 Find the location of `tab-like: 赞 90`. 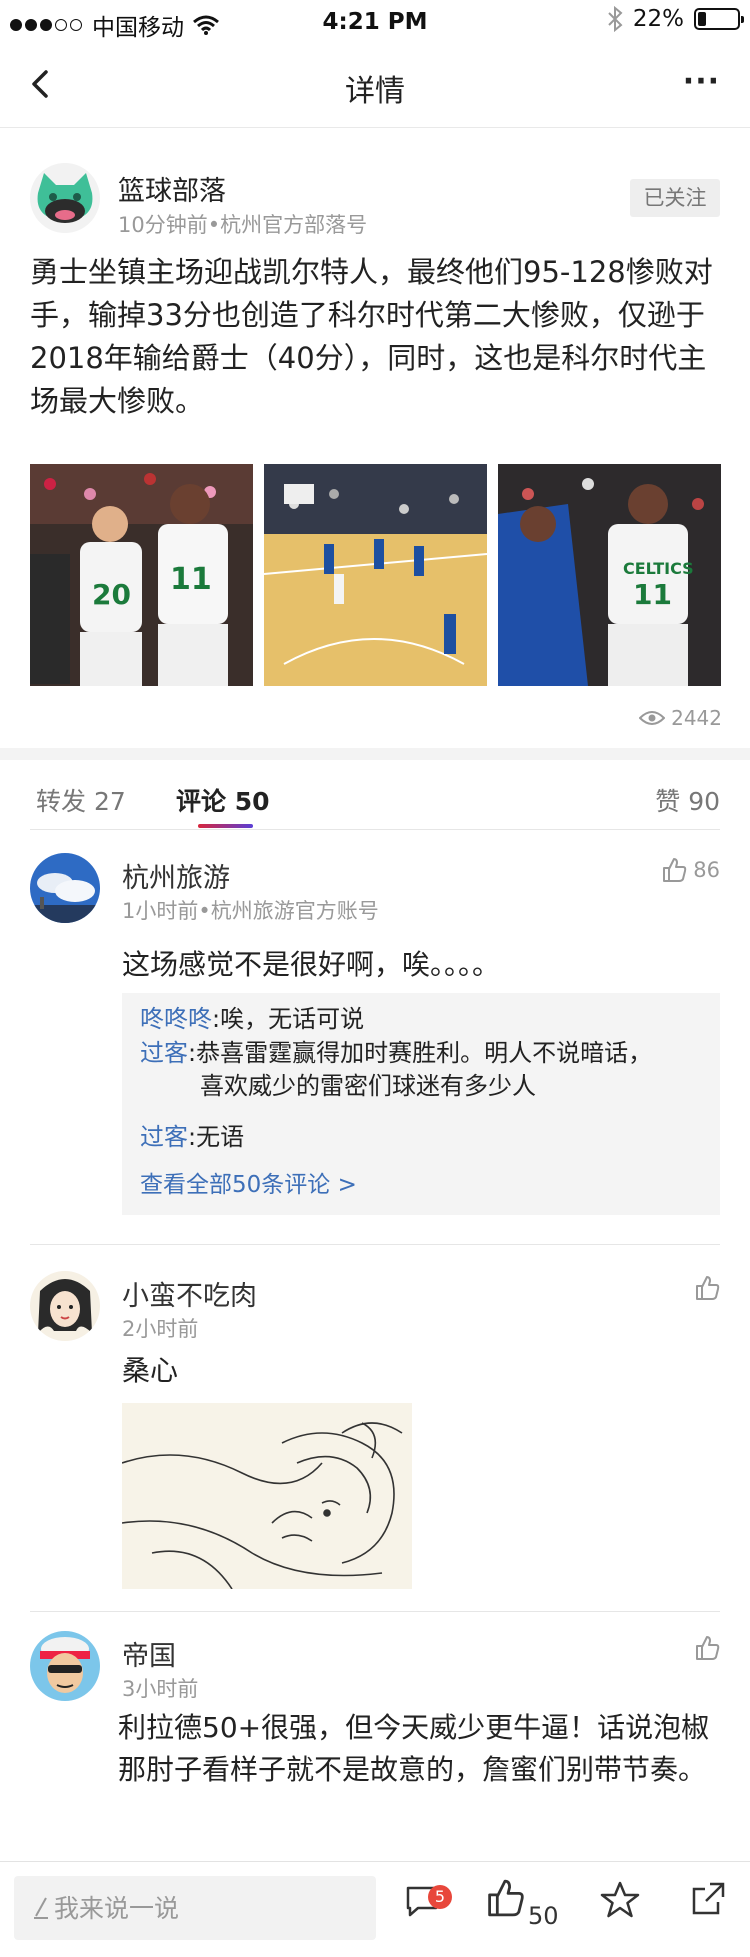

tab-like: 赞 90 is located at coordinates (687, 800).